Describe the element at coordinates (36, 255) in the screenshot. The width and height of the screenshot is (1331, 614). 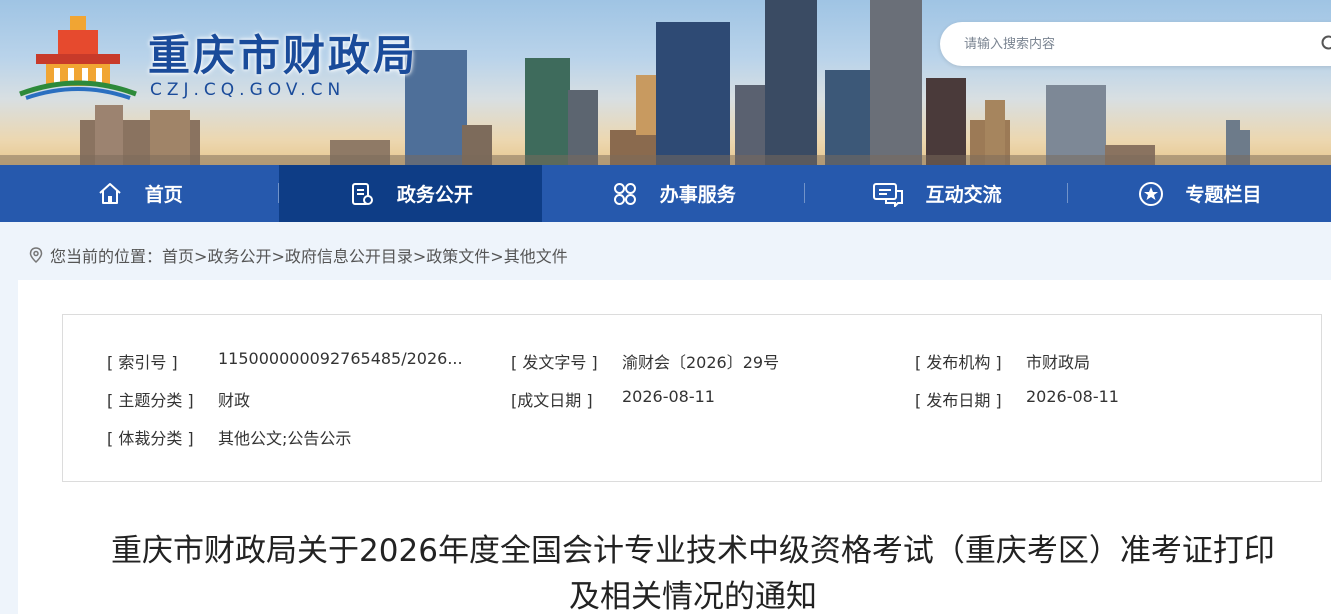
I see `location-pin-icon` at that location.